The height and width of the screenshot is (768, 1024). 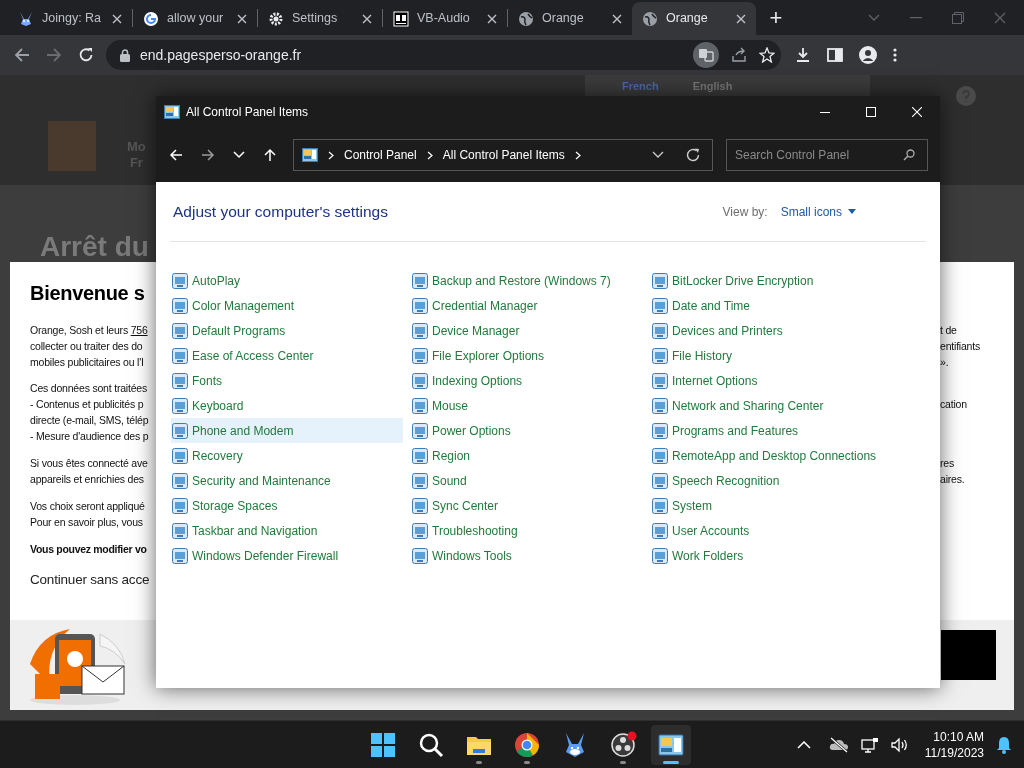 What do you see at coordinates (527, 280) in the screenshot?
I see `applet-link: Backup and Restore (Windows 7)` at bounding box center [527, 280].